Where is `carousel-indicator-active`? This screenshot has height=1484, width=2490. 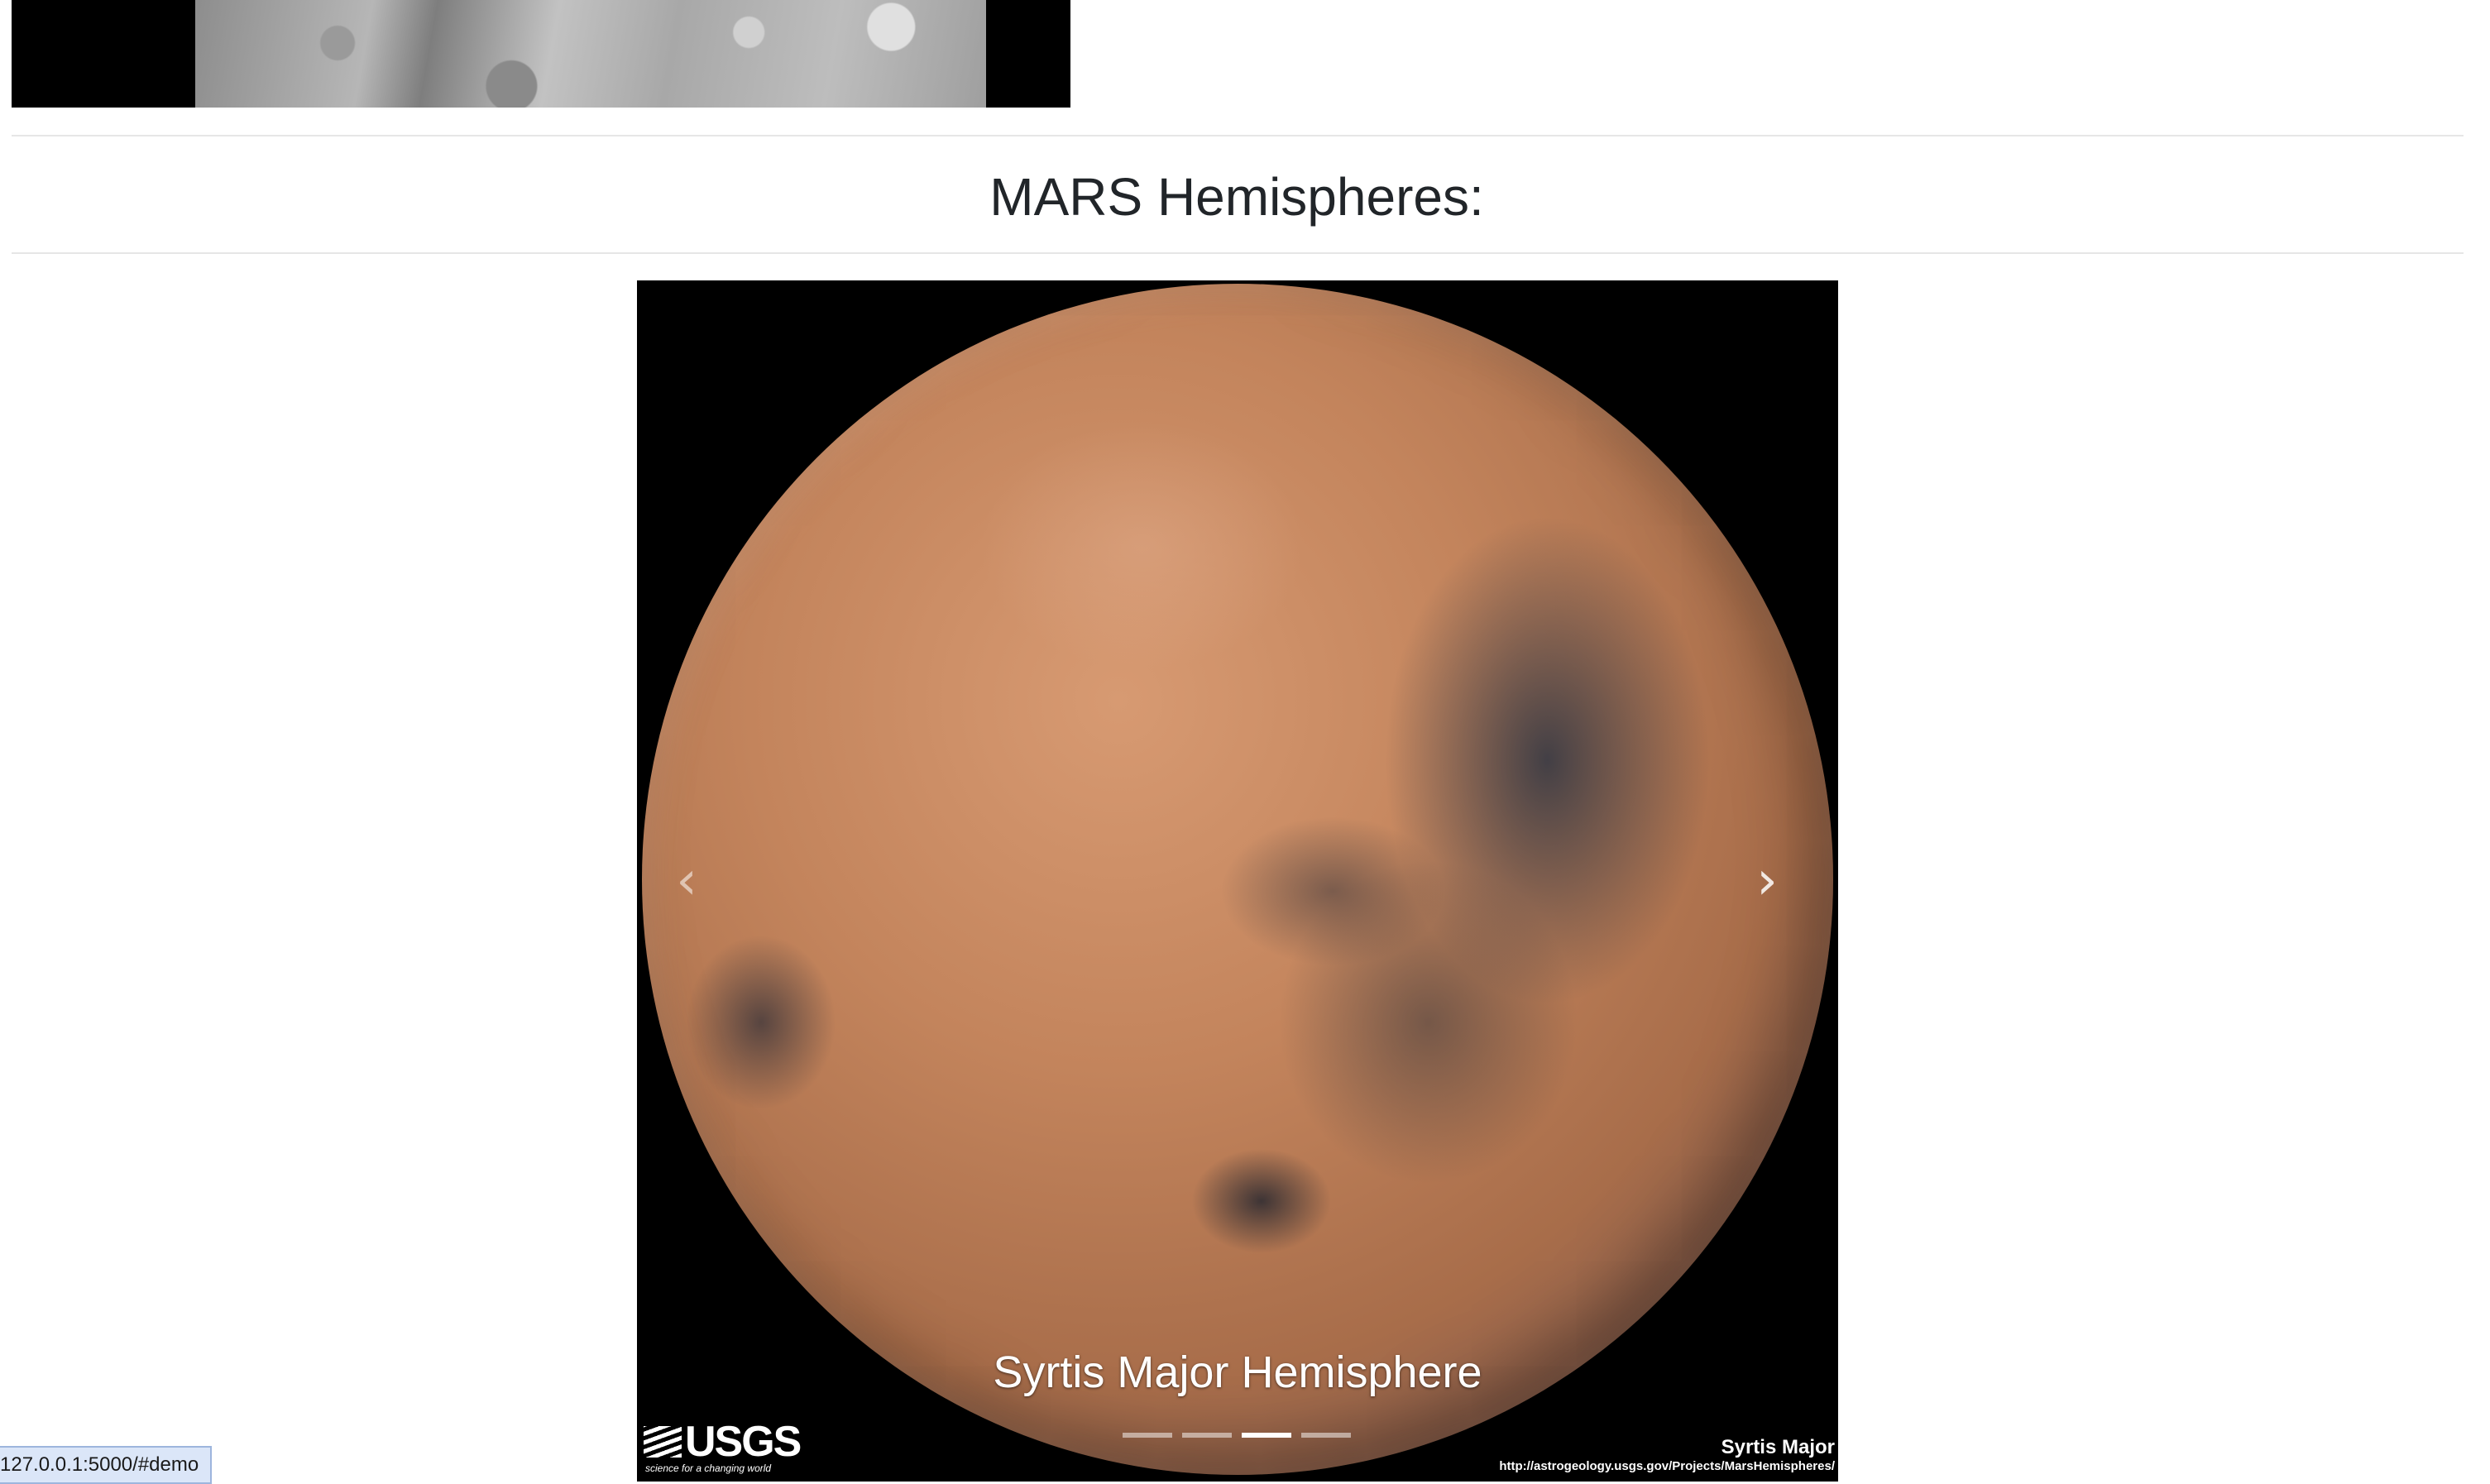 carousel-indicator-active is located at coordinates (1266, 1435).